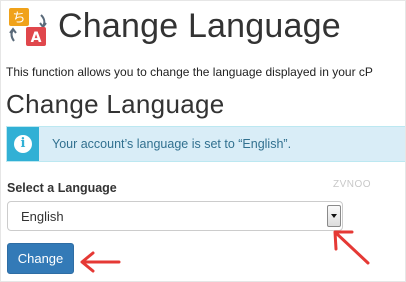 Image resolution: width=406 pixels, height=282 pixels. What do you see at coordinates (42, 216) in the screenshot?
I see `language-select-value: English` at bounding box center [42, 216].